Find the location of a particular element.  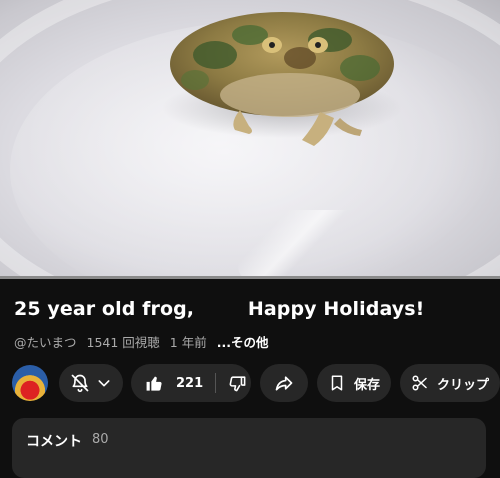

scissors-icon is located at coordinates (420, 383).